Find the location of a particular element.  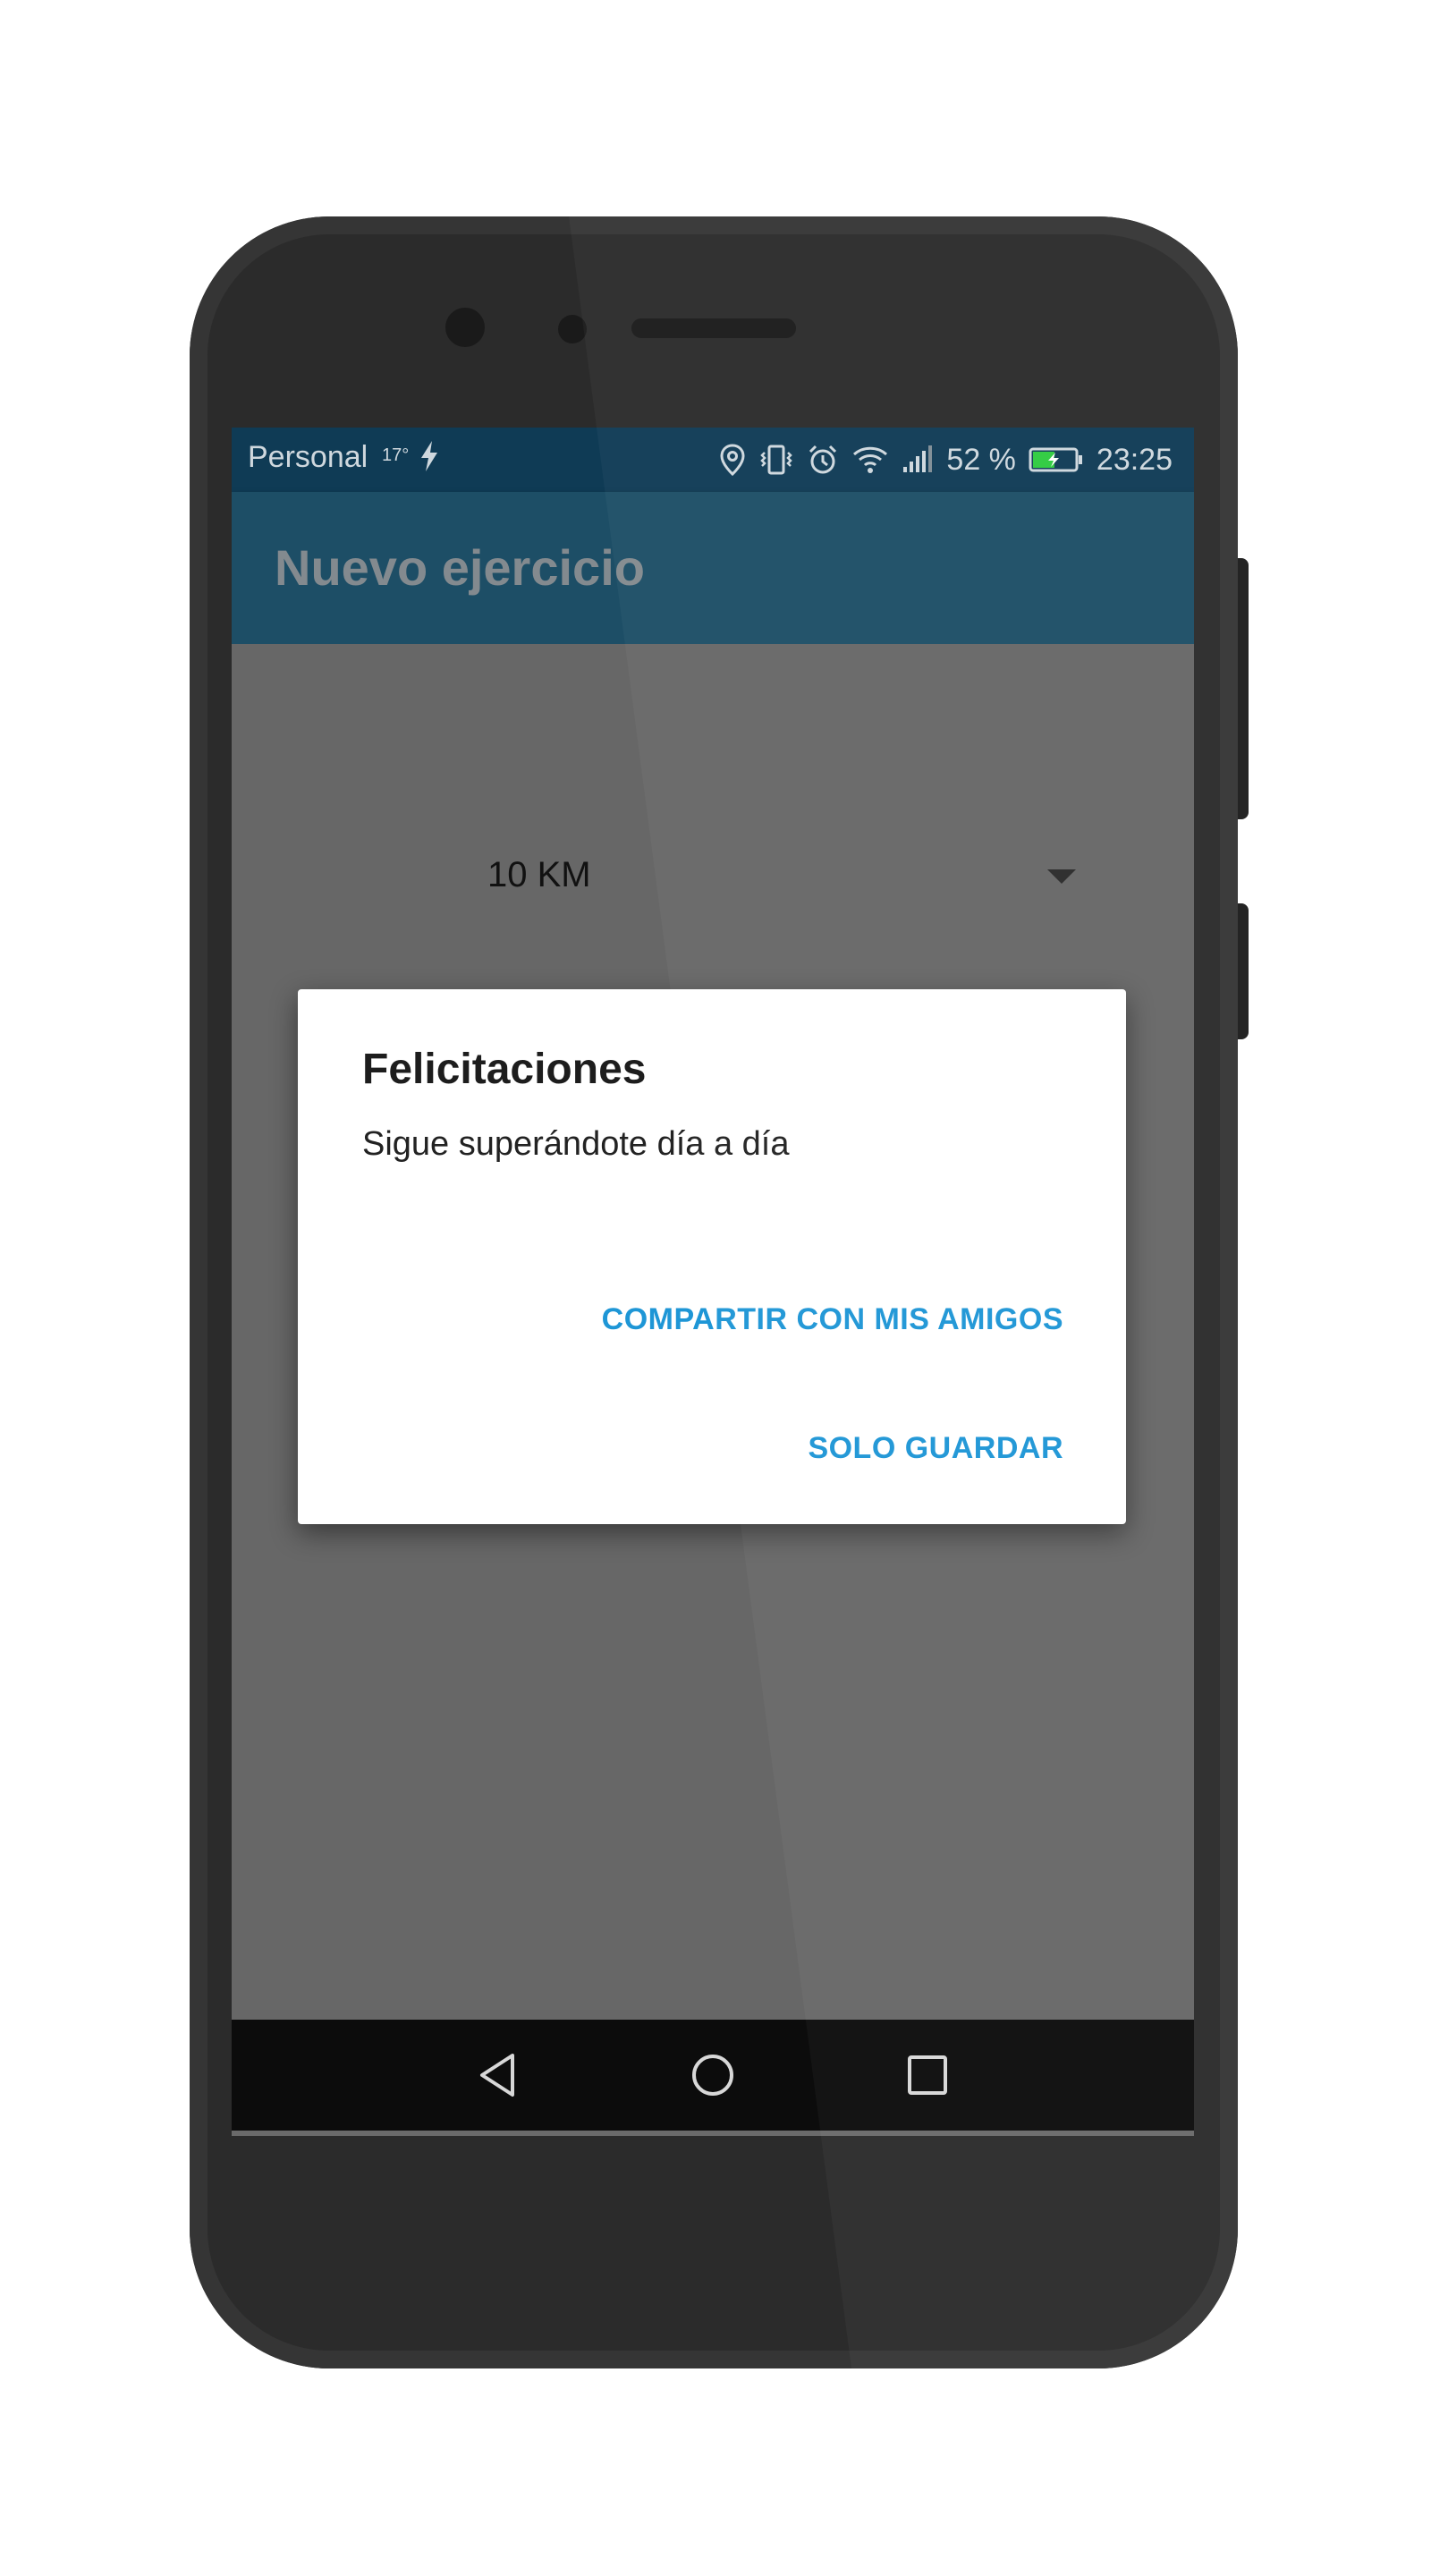

app-bar: Nuevo ejercicio is located at coordinates (713, 568).